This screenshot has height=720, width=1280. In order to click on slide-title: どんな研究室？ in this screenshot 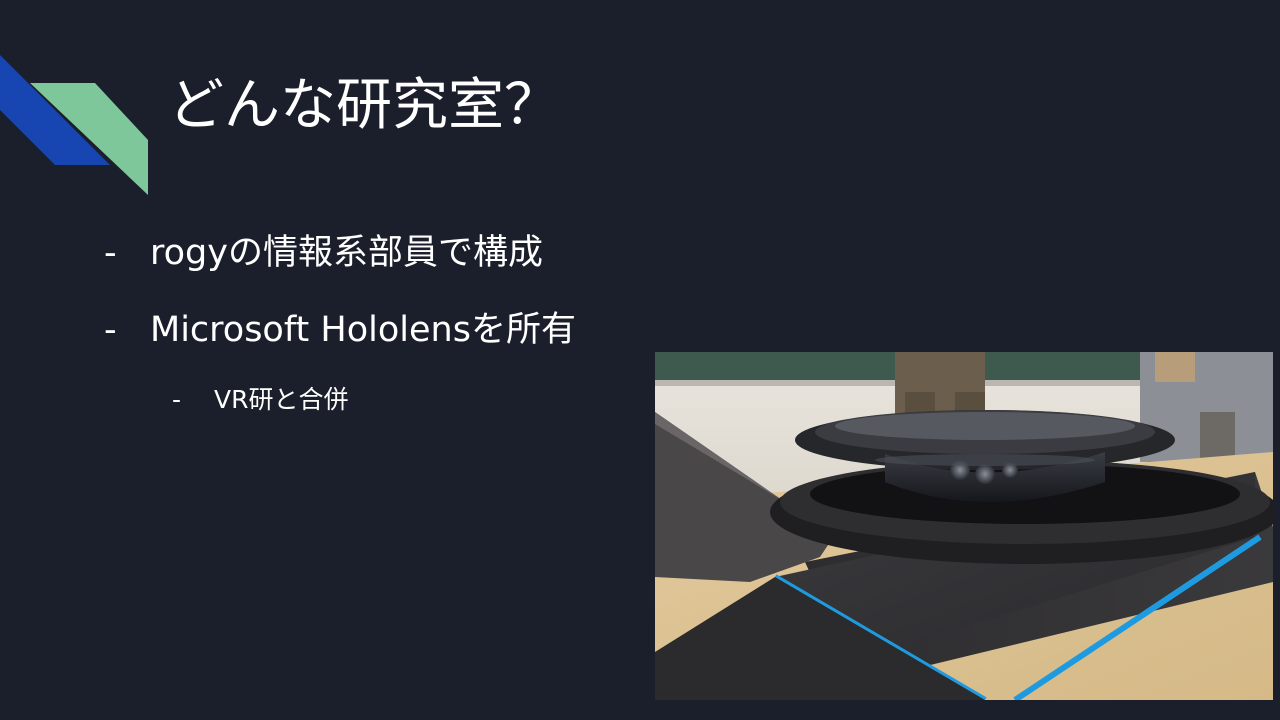, I will do `click(364, 105)`.